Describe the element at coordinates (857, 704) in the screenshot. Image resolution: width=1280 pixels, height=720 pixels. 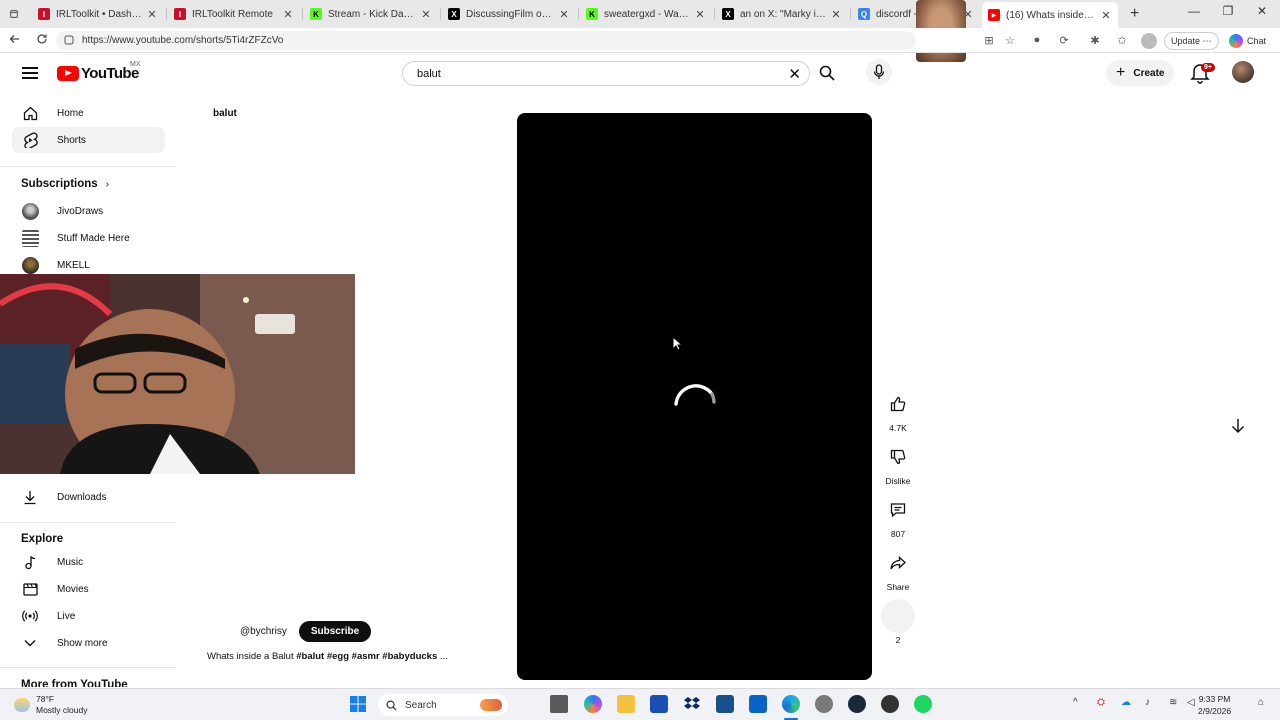
I see `steam-icon` at that location.